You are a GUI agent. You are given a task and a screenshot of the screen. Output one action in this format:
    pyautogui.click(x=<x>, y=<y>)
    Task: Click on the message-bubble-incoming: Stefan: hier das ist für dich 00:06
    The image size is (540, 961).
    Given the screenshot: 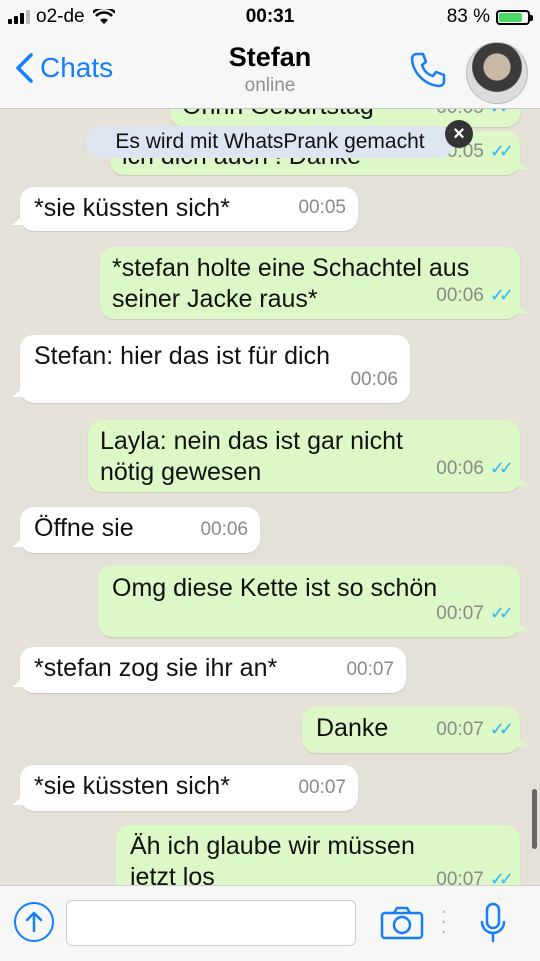 What is the action you would take?
    pyautogui.click(x=211, y=369)
    